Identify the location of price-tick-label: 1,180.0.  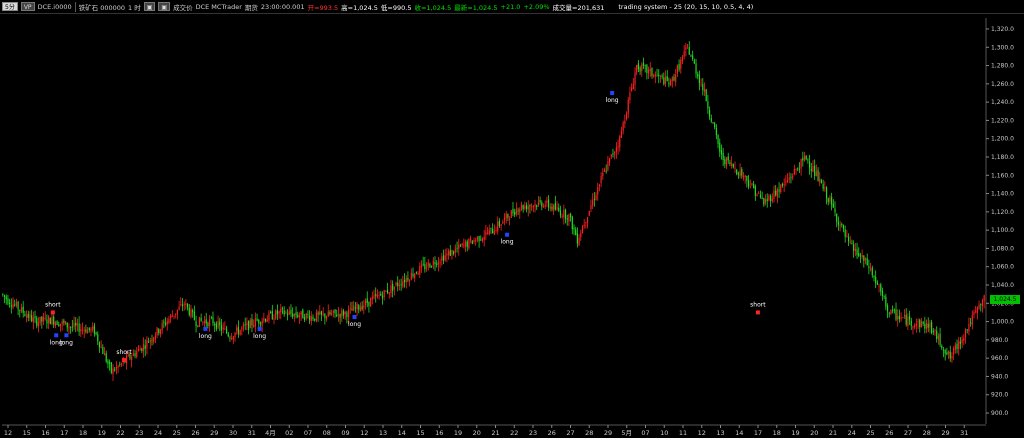
(1002, 157).